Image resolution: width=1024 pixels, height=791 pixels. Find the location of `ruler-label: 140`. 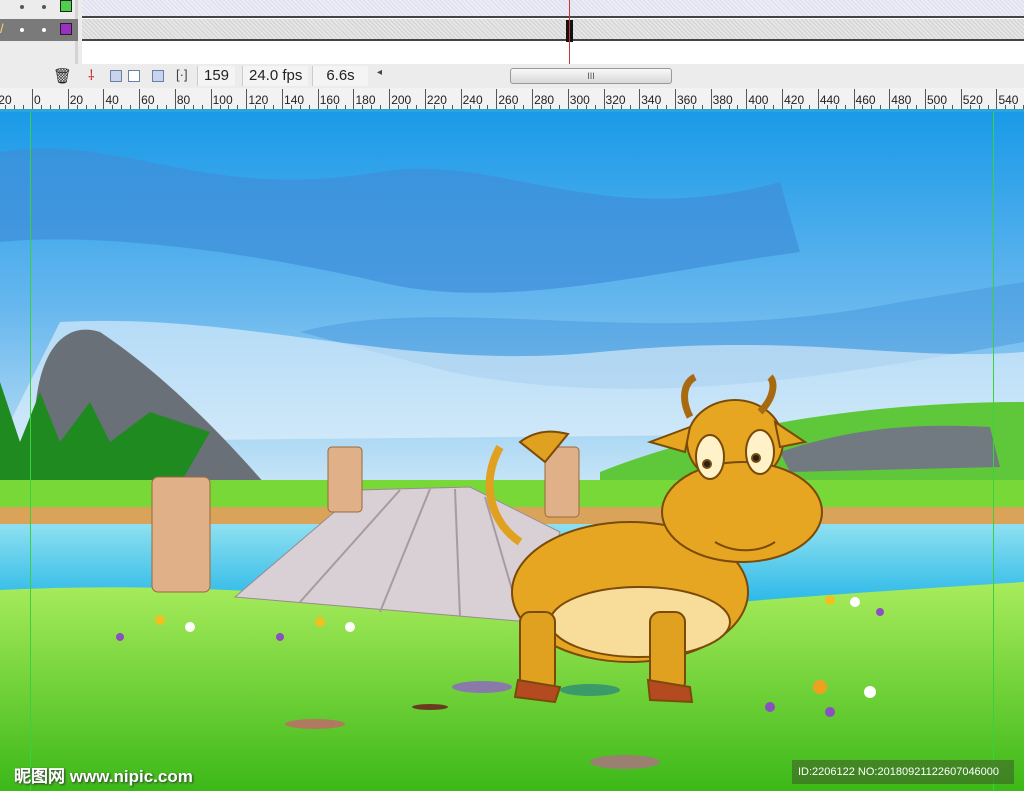

ruler-label: 140 is located at coordinates (294, 100).